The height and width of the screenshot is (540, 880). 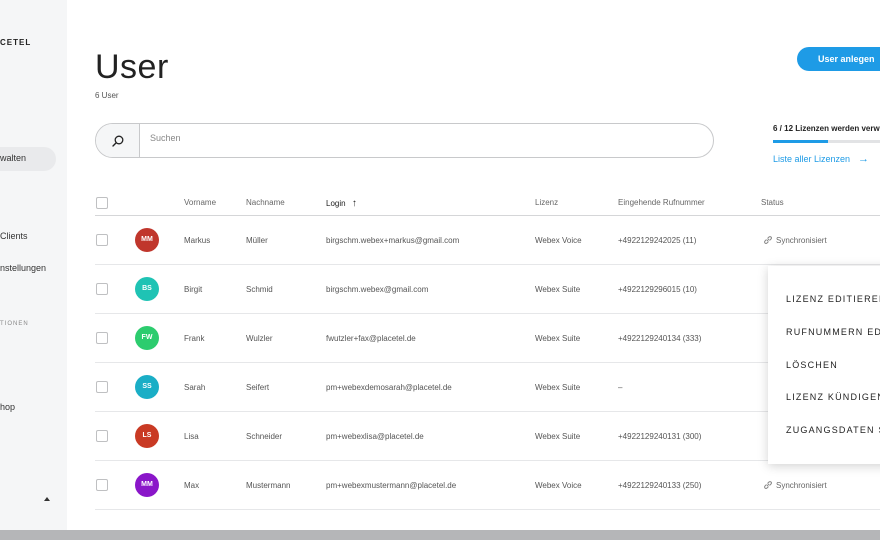 I want to click on menu-item-credentials: ZUGANGSDATEN S, so click(x=833, y=430).